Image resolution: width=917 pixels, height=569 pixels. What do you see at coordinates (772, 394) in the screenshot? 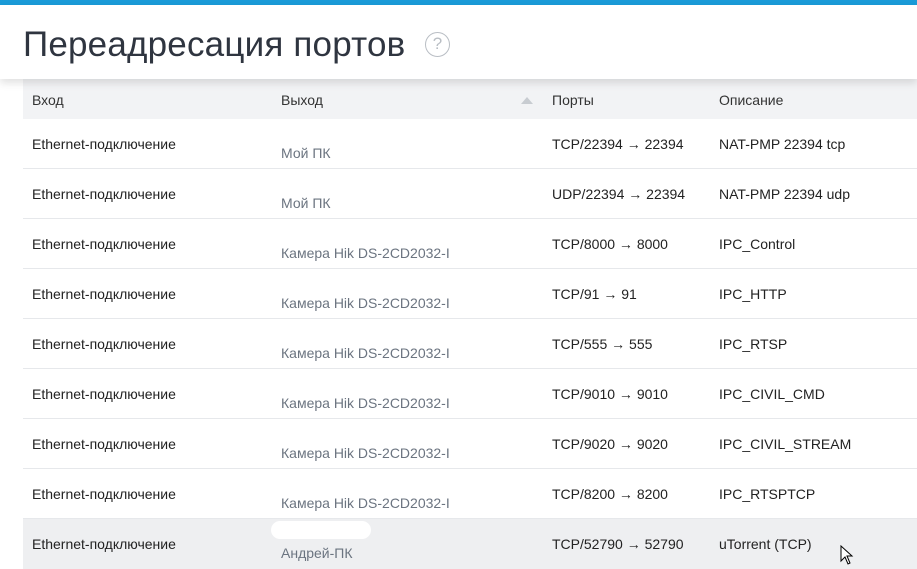
I see `row-description: IPC_CIVIL_CMD` at bounding box center [772, 394].